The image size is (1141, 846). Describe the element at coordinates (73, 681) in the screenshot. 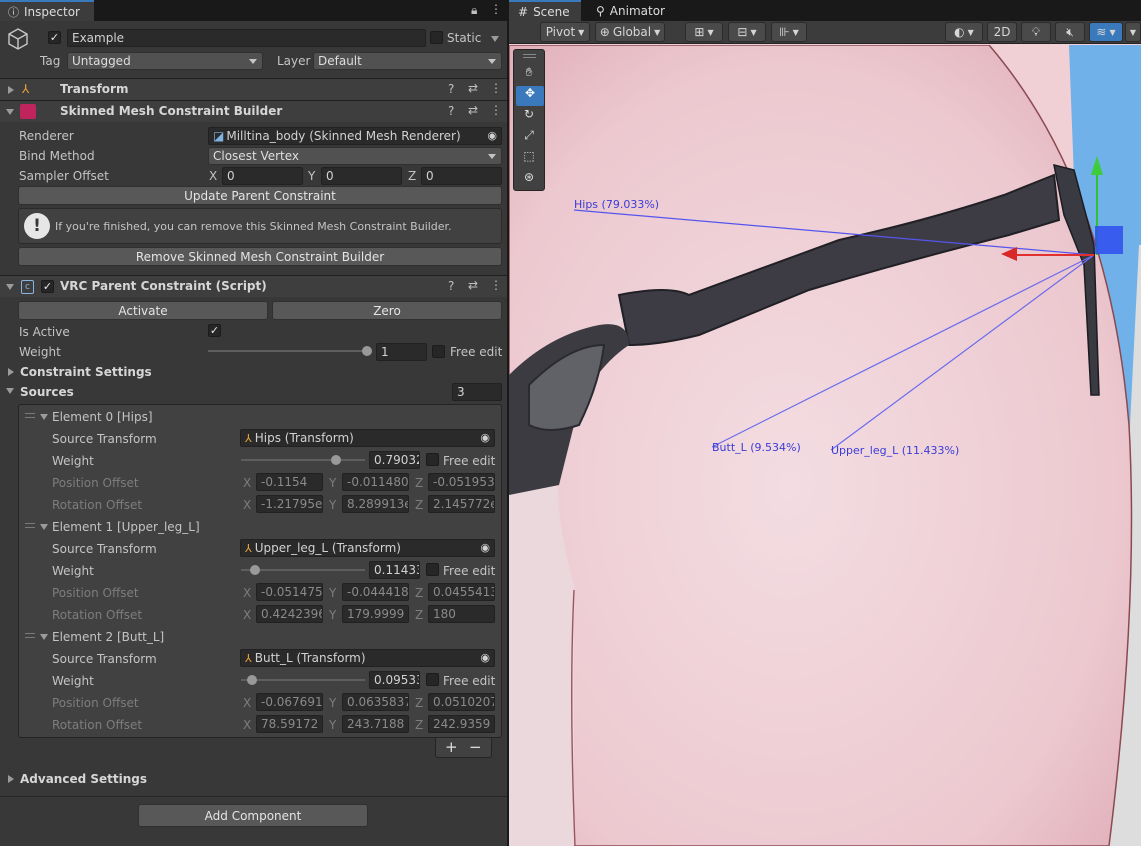

I see `weight-label: Weight` at that location.